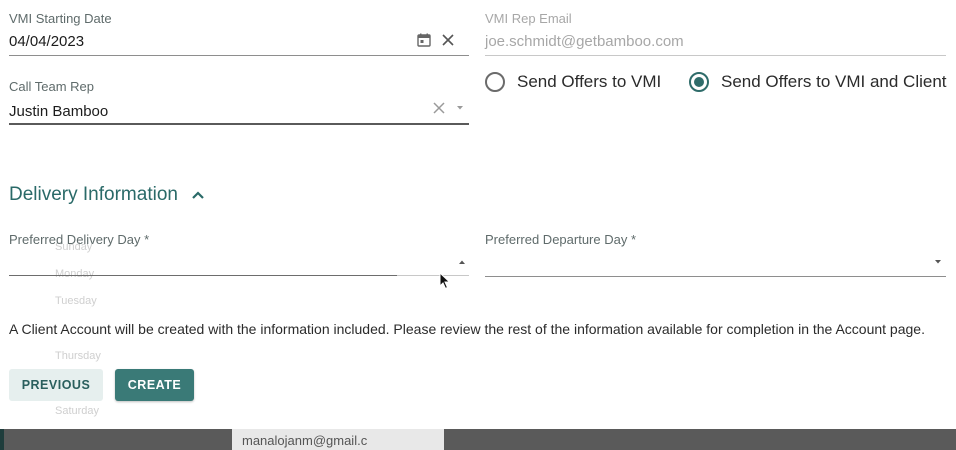 The height and width of the screenshot is (450, 956). Describe the element at coordinates (589, 81) in the screenshot. I see `radio-send-offers-vmi-label: Send Offers to VMI` at that location.